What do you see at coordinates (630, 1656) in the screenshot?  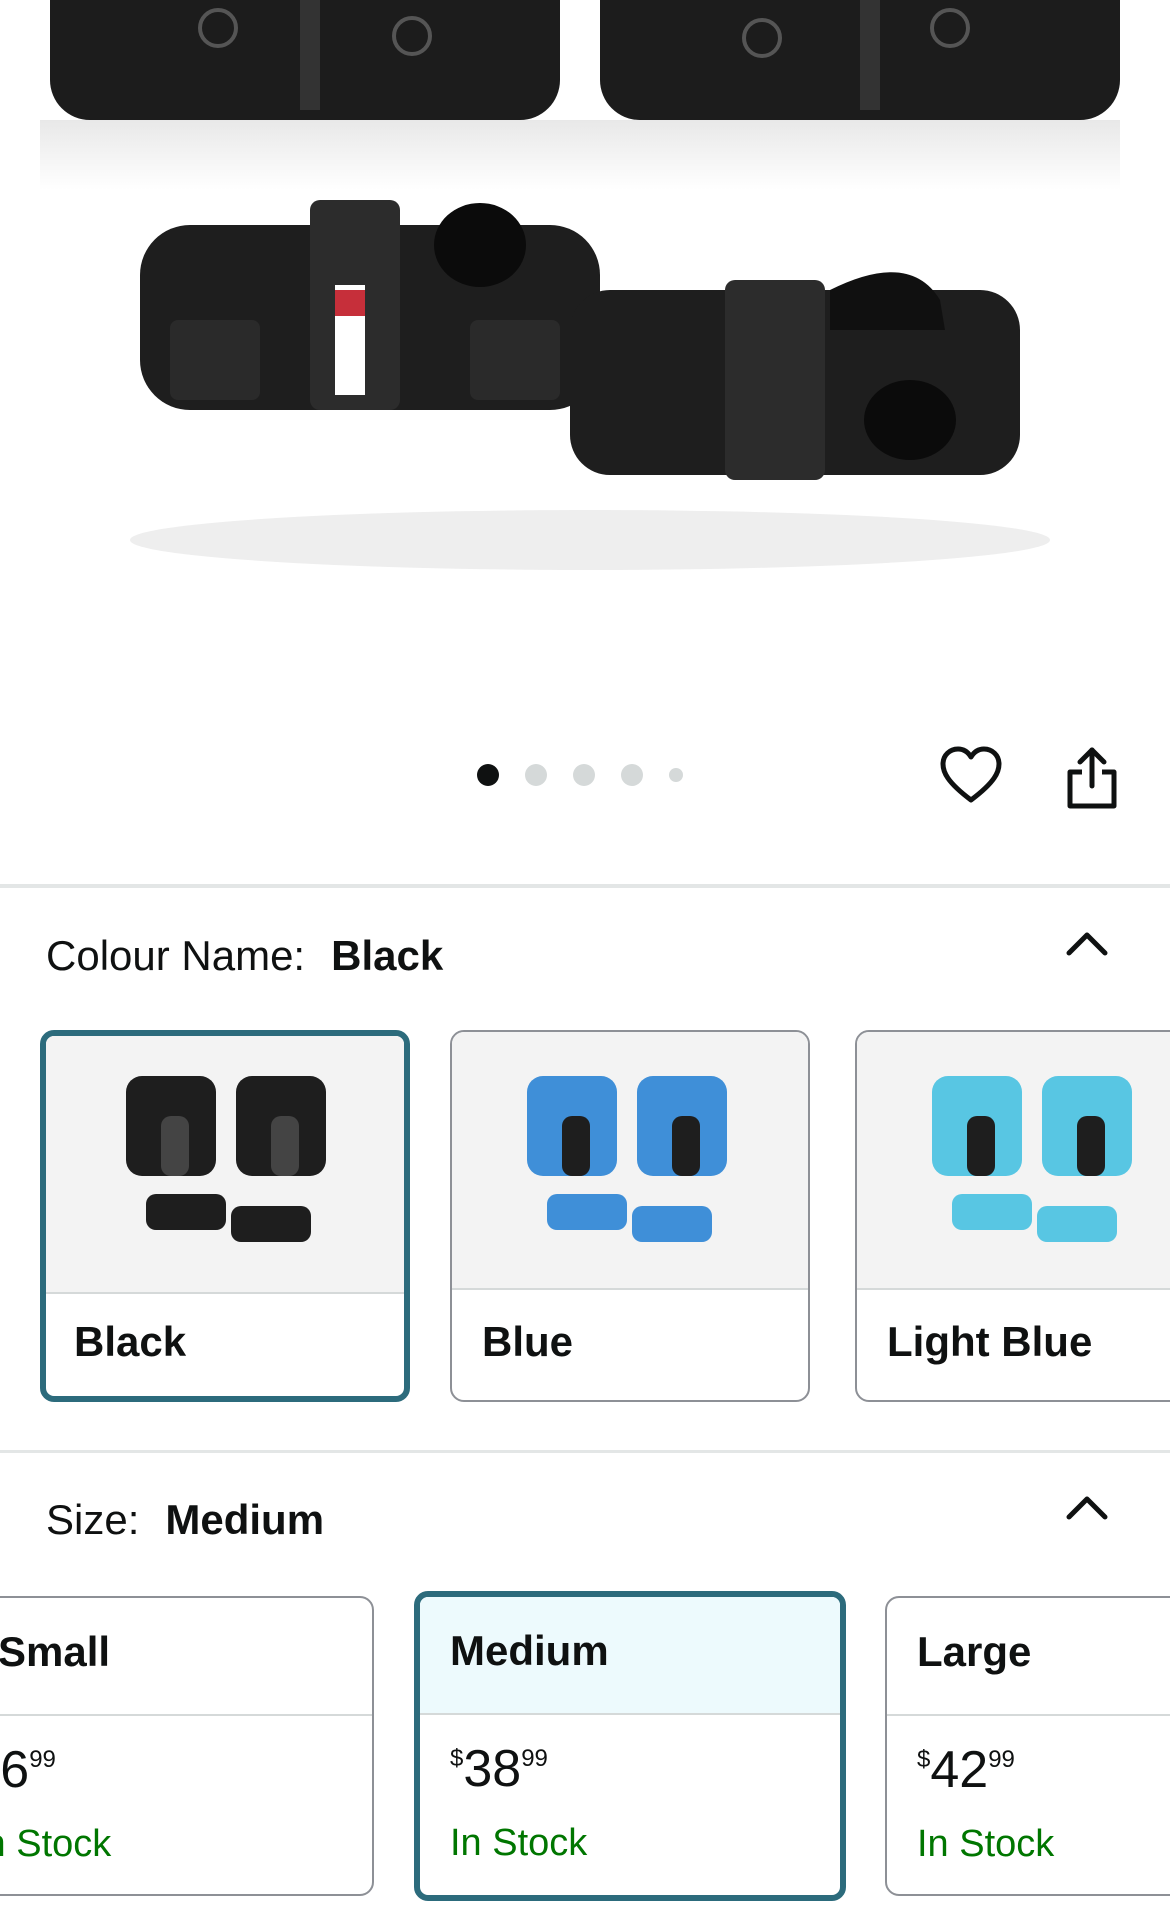 I see `size-option-header: Medium` at bounding box center [630, 1656].